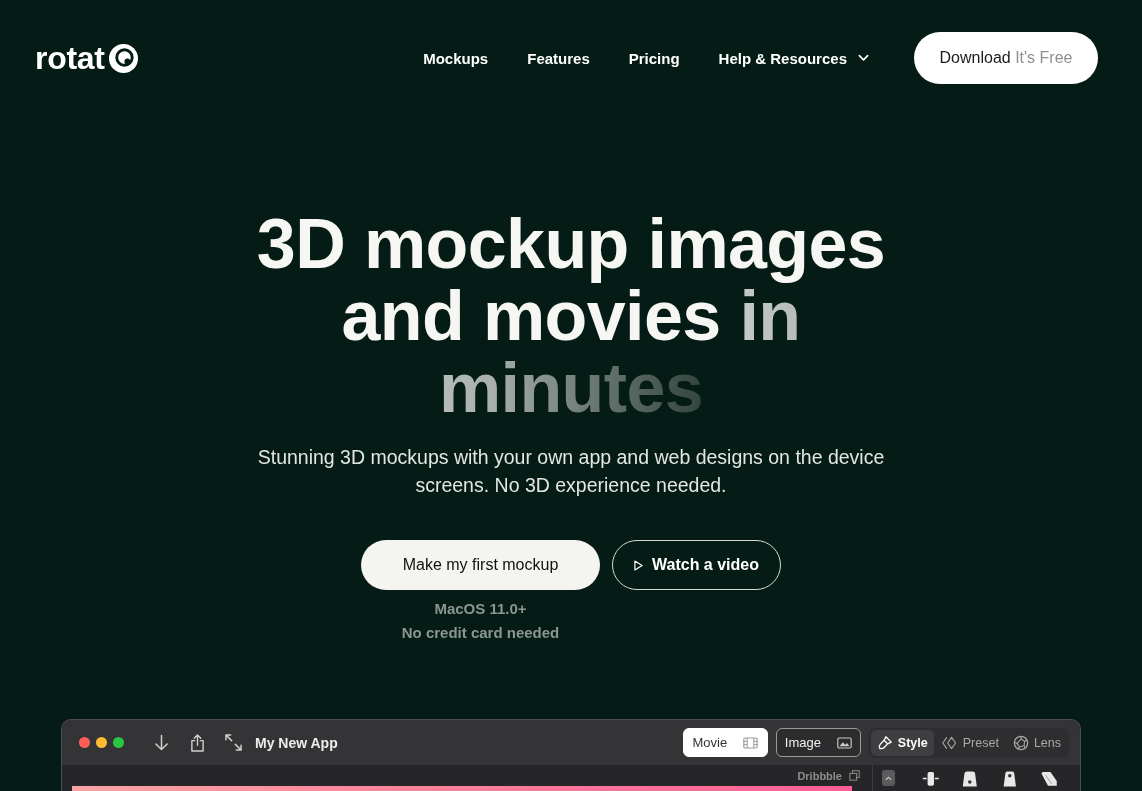  I want to click on requirement-note: No credit card needed, so click(480, 633).